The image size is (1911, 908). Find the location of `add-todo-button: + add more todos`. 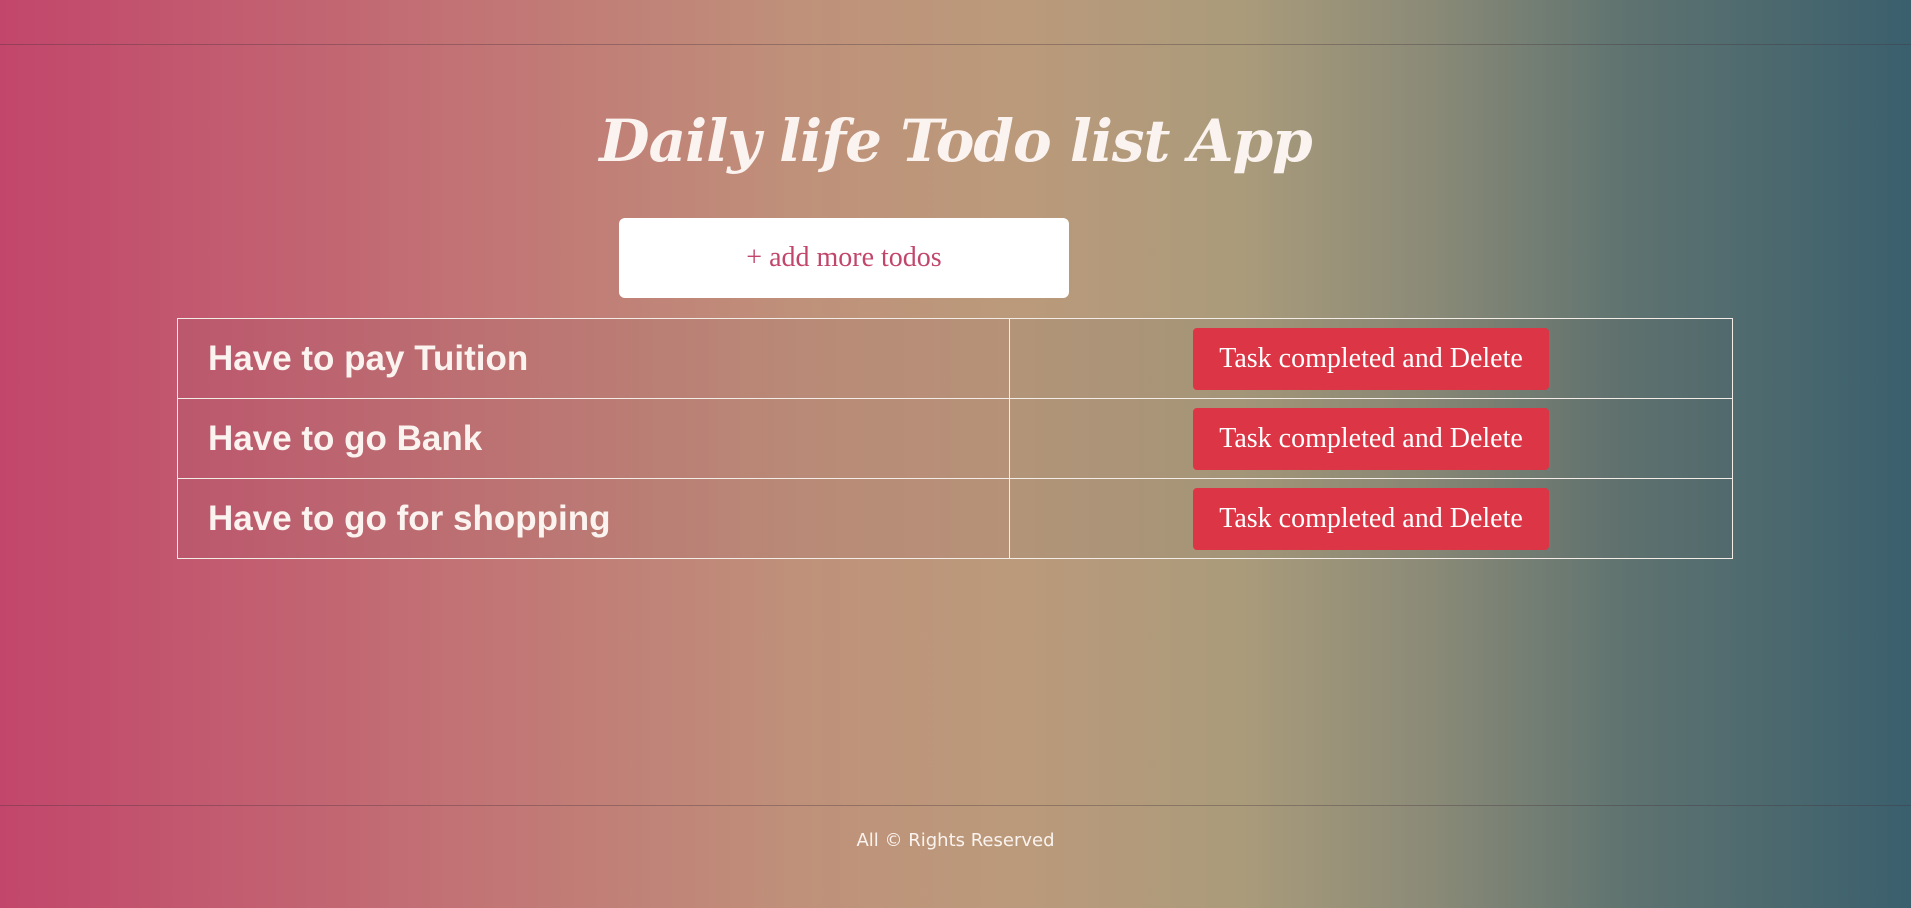

add-todo-button: + add more todos is located at coordinates (844, 258).